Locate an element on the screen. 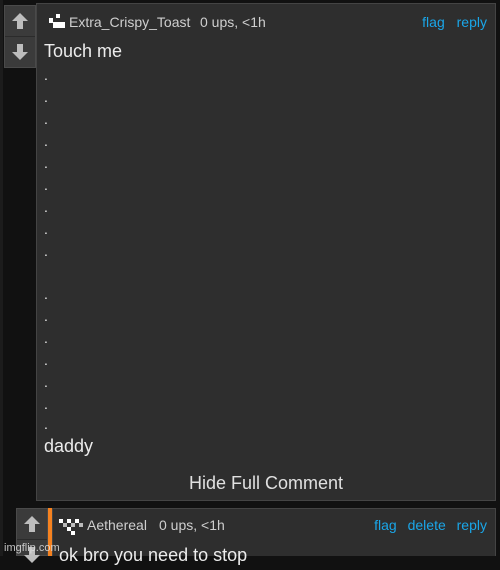 The height and width of the screenshot is (570, 500). arrow-down-icon is located at coordinates (20, 52).